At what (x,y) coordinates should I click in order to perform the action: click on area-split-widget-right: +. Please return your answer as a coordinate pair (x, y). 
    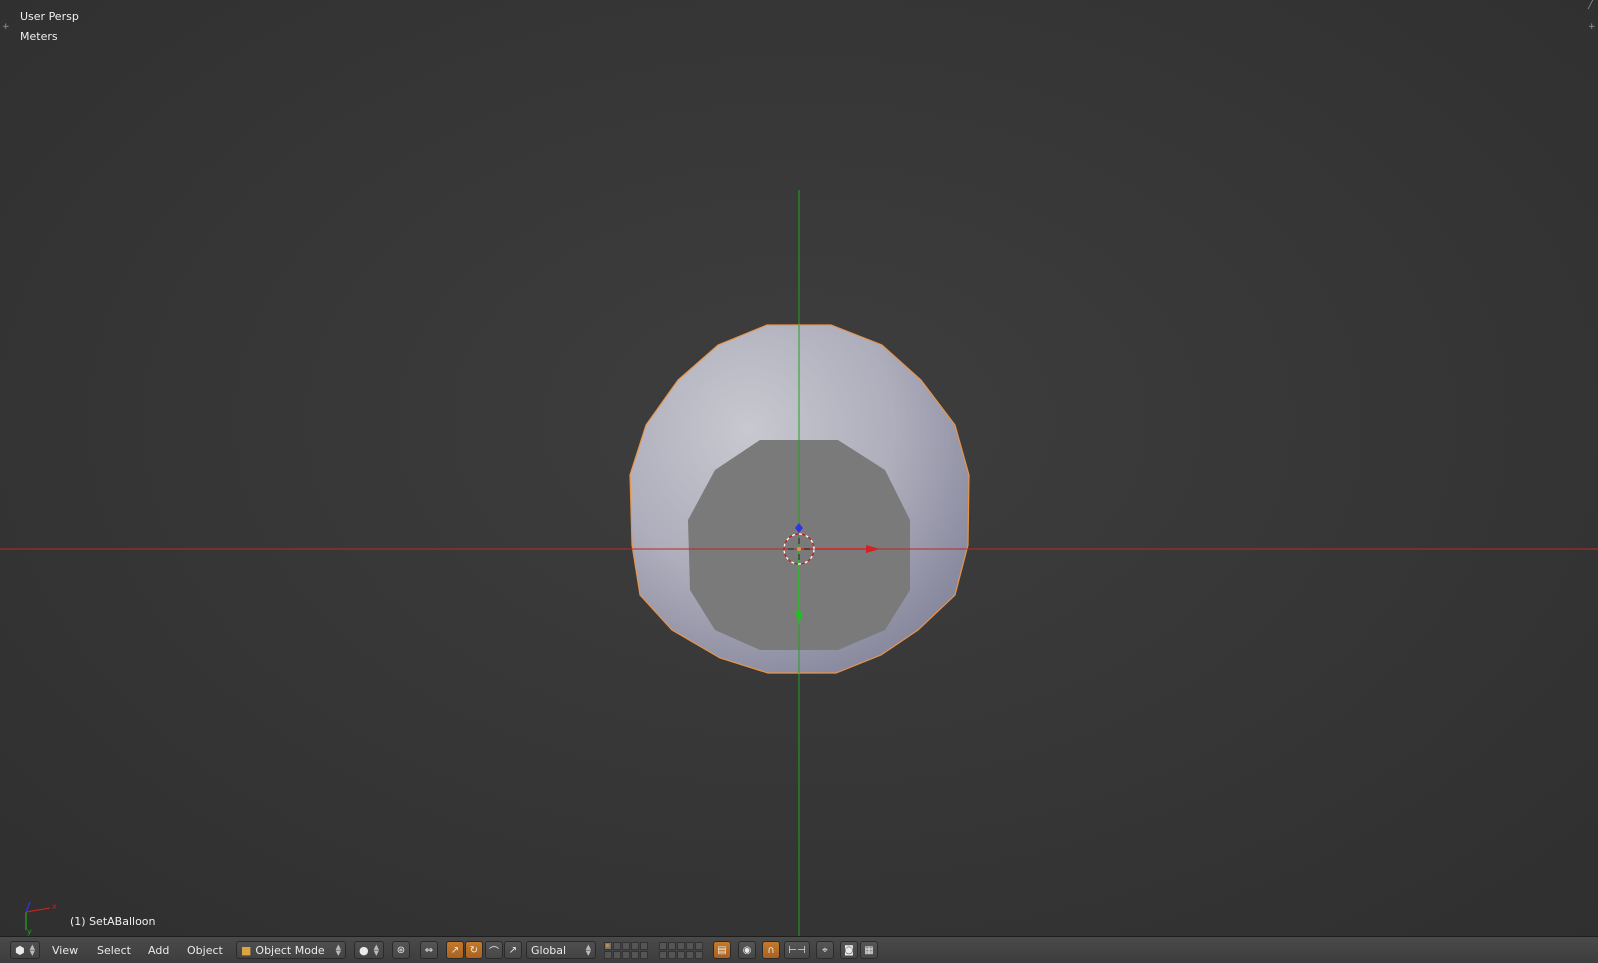
    Looking at the image, I should click on (1592, 27).